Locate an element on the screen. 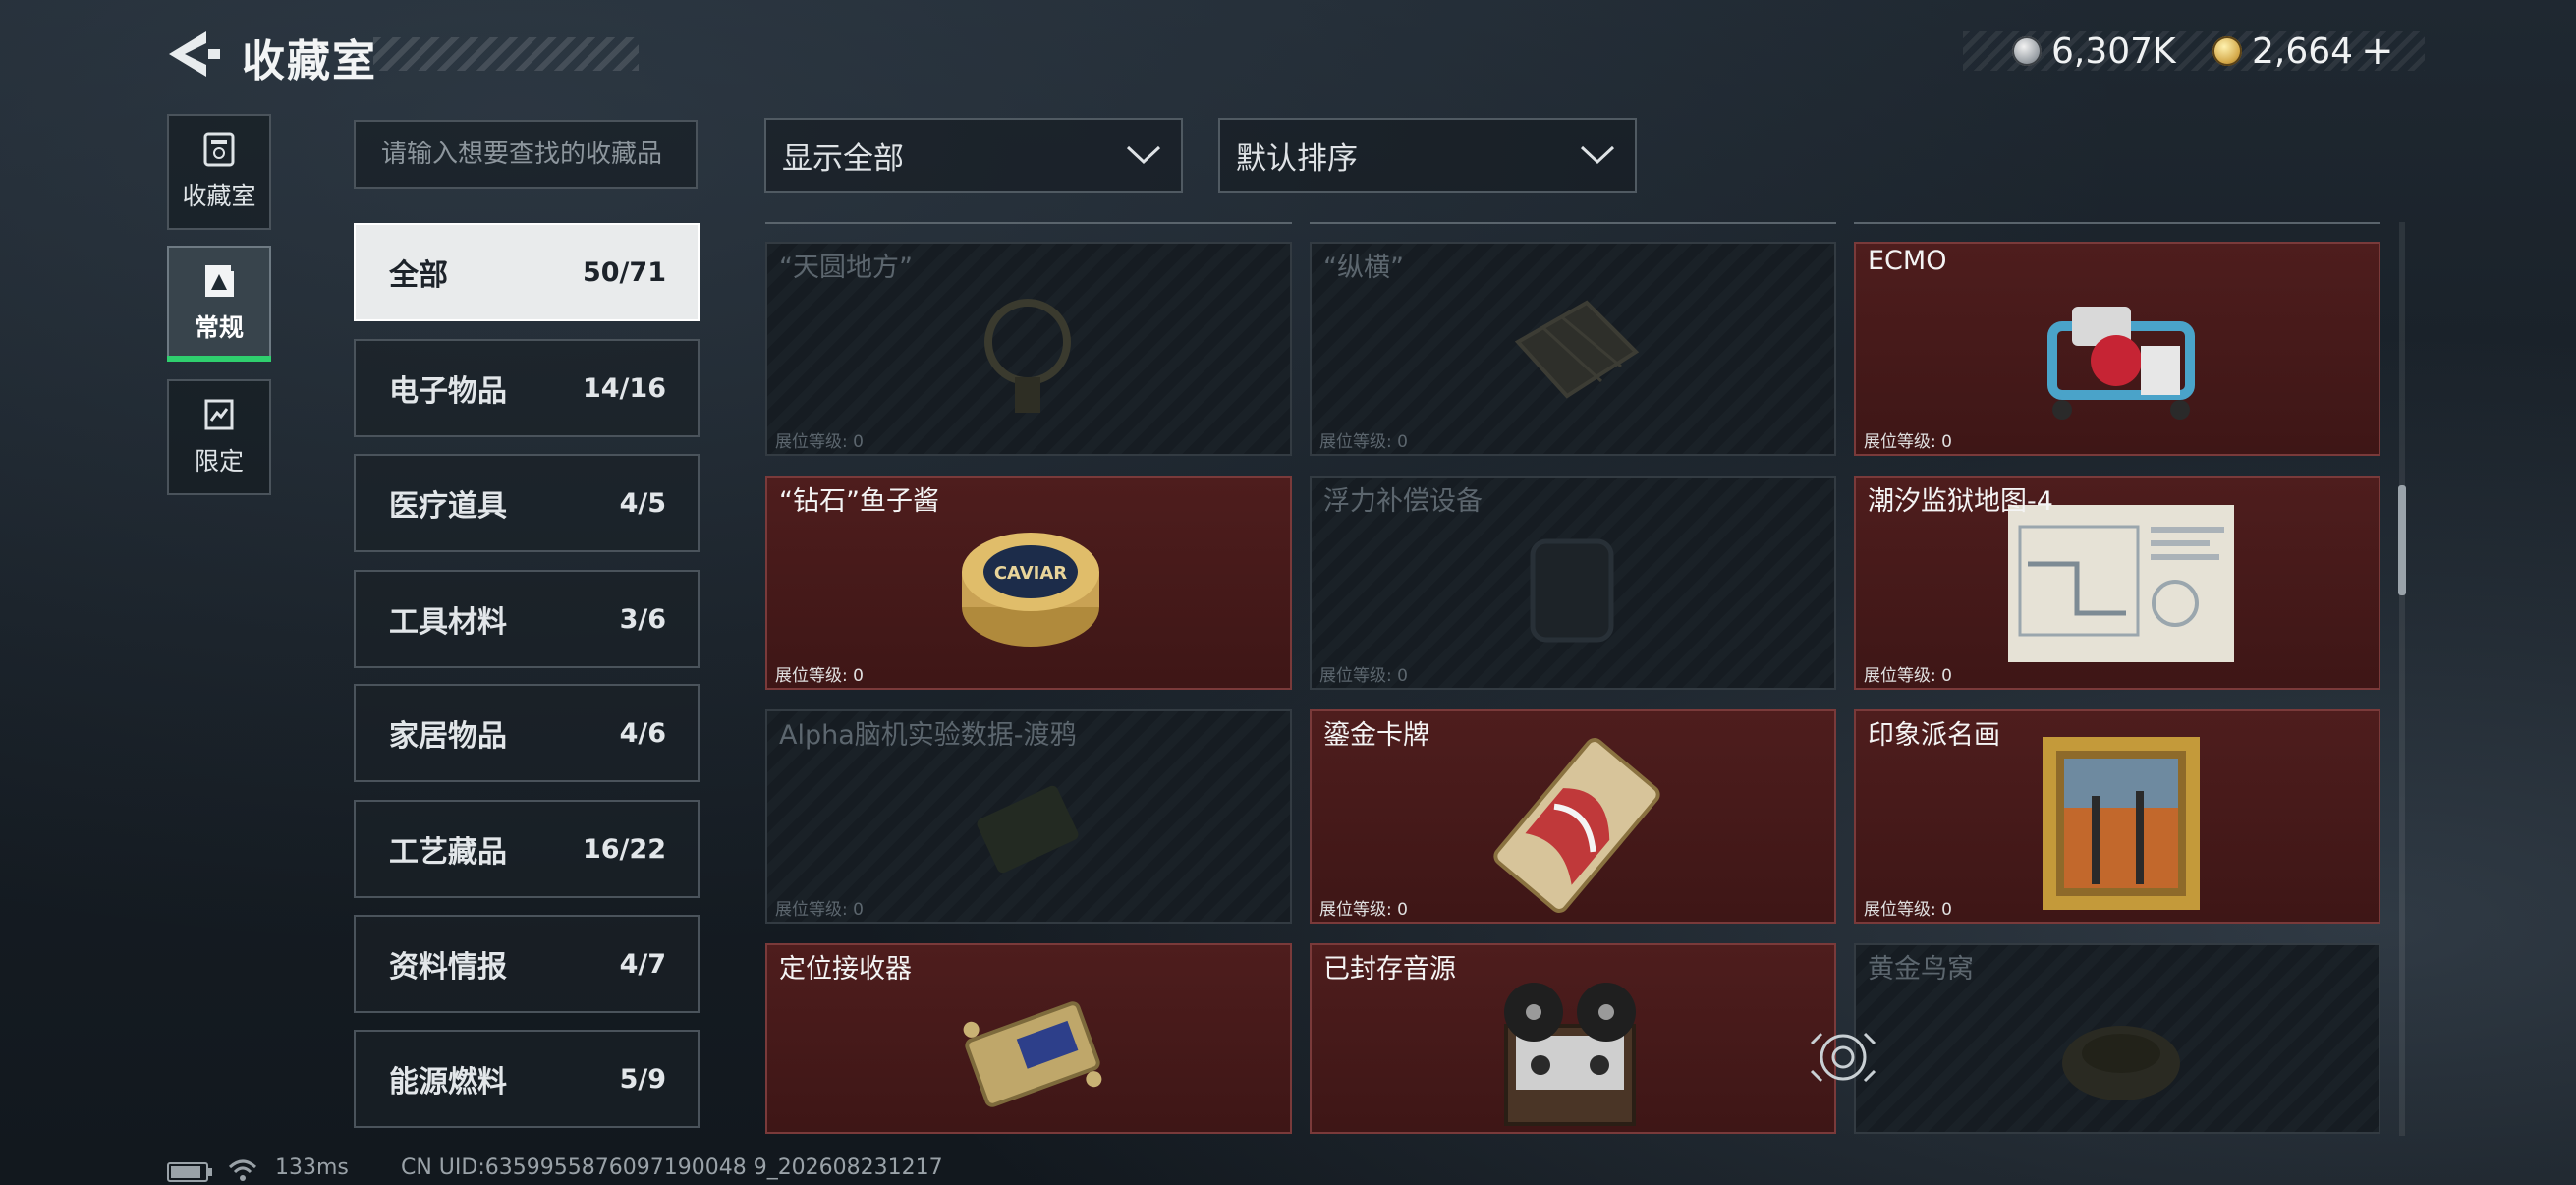 This screenshot has height=1185, width=2576. title-decoration is located at coordinates (506, 54).